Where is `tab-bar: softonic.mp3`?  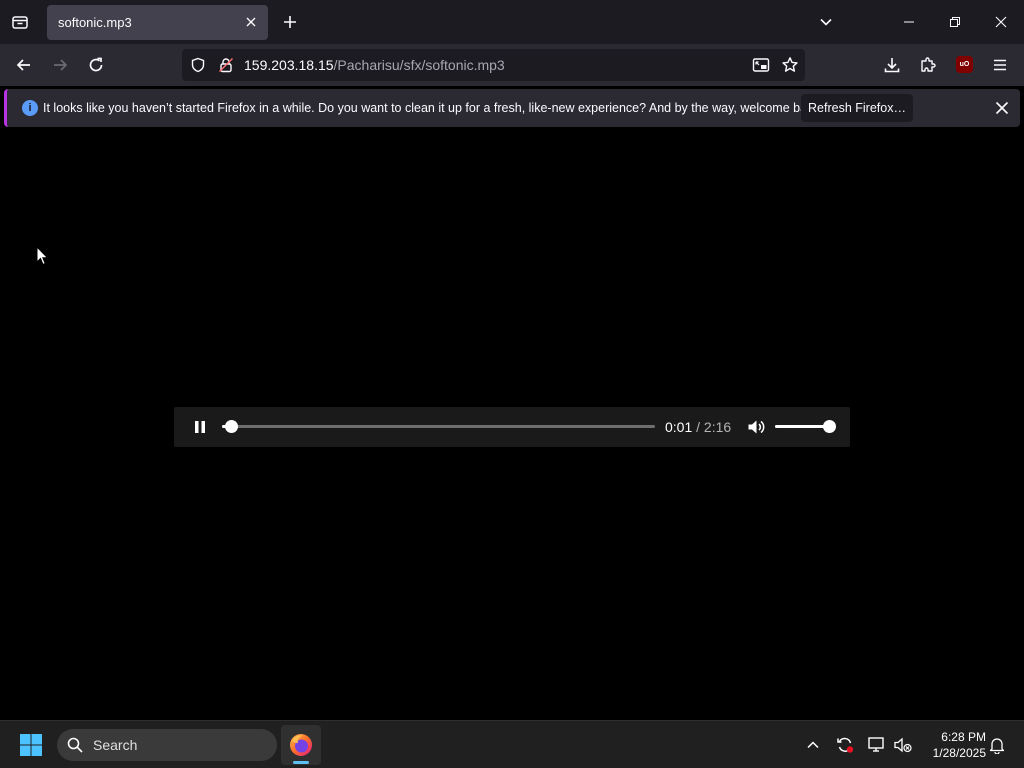
tab-bar: softonic.mp3 is located at coordinates (512, 22).